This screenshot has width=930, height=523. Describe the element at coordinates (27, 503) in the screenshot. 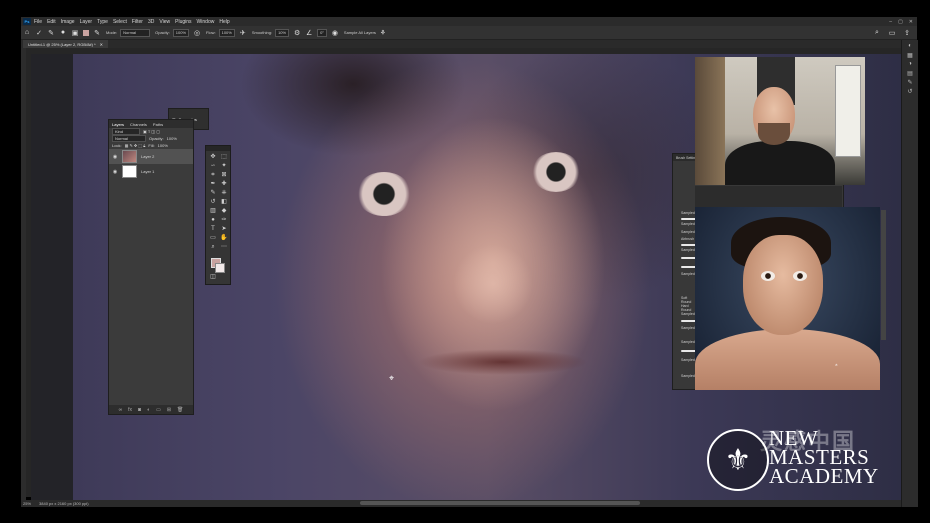

I see `zoom-level: 25%` at that location.